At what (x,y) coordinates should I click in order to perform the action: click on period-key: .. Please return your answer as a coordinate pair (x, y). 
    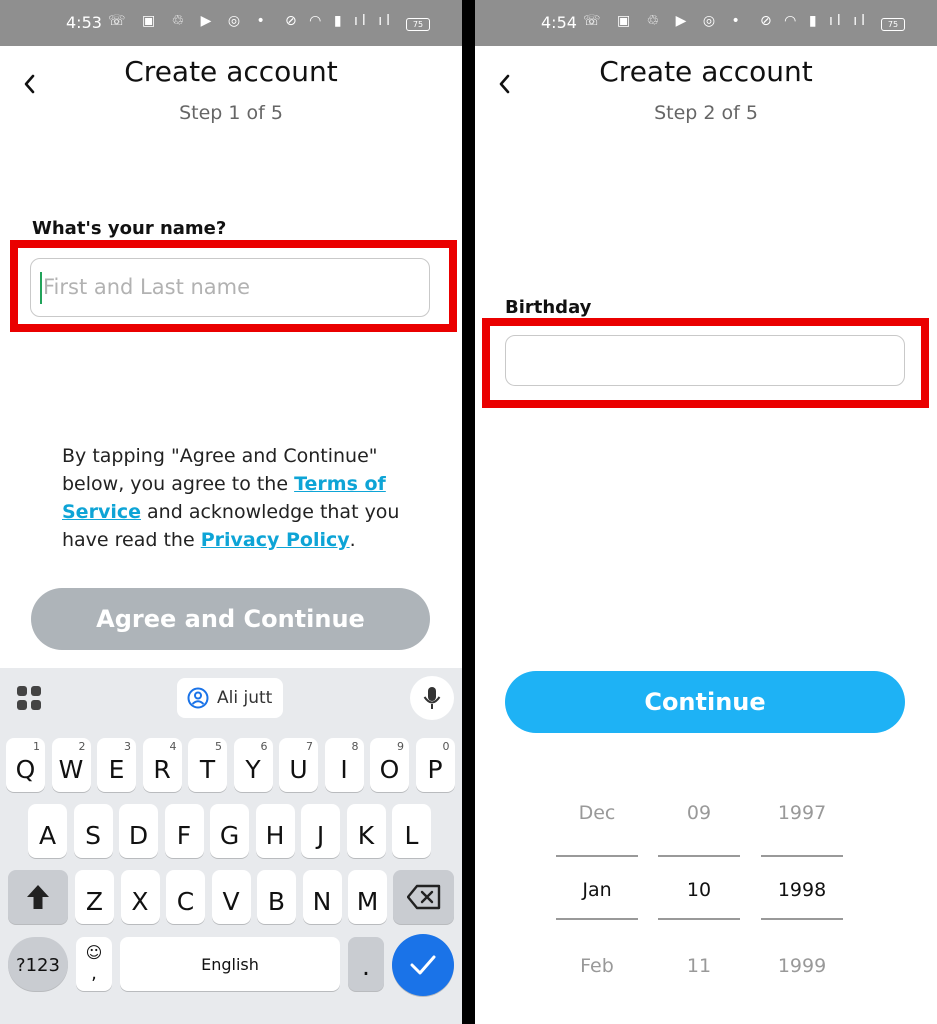
    Looking at the image, I should click on (366, 964).